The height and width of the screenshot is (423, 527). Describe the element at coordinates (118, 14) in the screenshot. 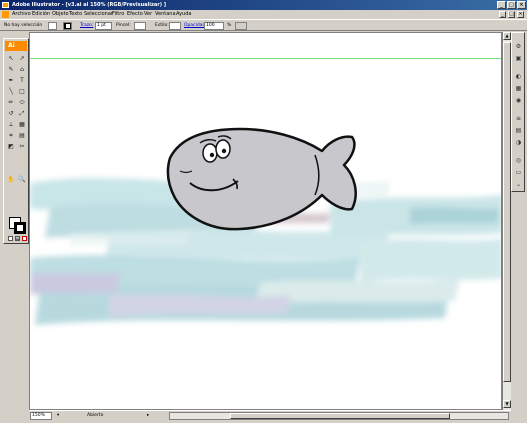

I see `menu-filtro: Filtro` at that location.